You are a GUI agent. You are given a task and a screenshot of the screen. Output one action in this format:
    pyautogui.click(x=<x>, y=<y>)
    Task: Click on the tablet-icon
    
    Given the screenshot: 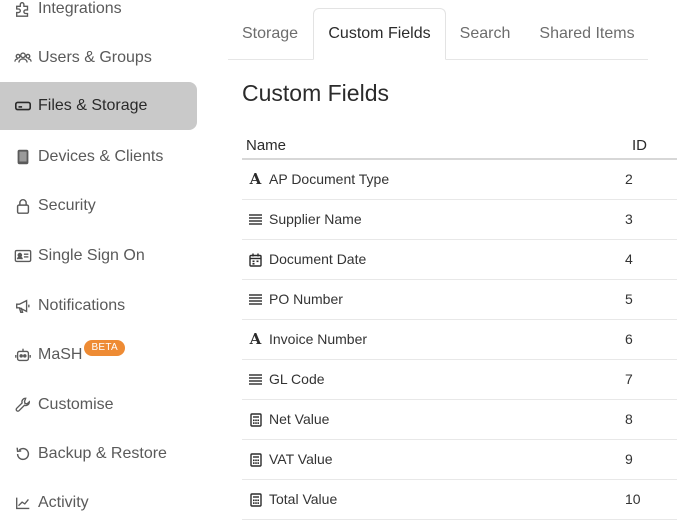 What is the action you would take?
    pyautogui.click(x=23, y=157)
    